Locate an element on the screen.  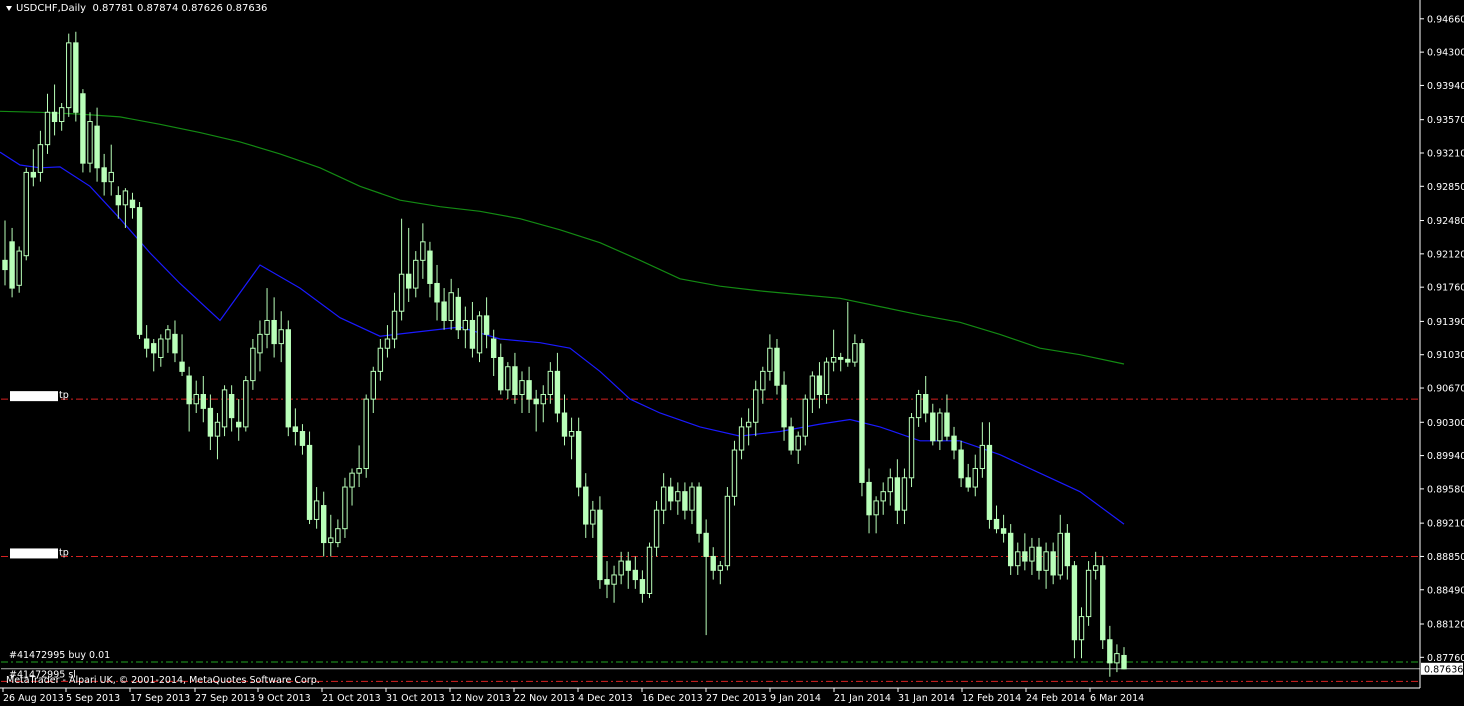
x-tick-label: 16 Dec 2013 is located at coordinates (672, 698).